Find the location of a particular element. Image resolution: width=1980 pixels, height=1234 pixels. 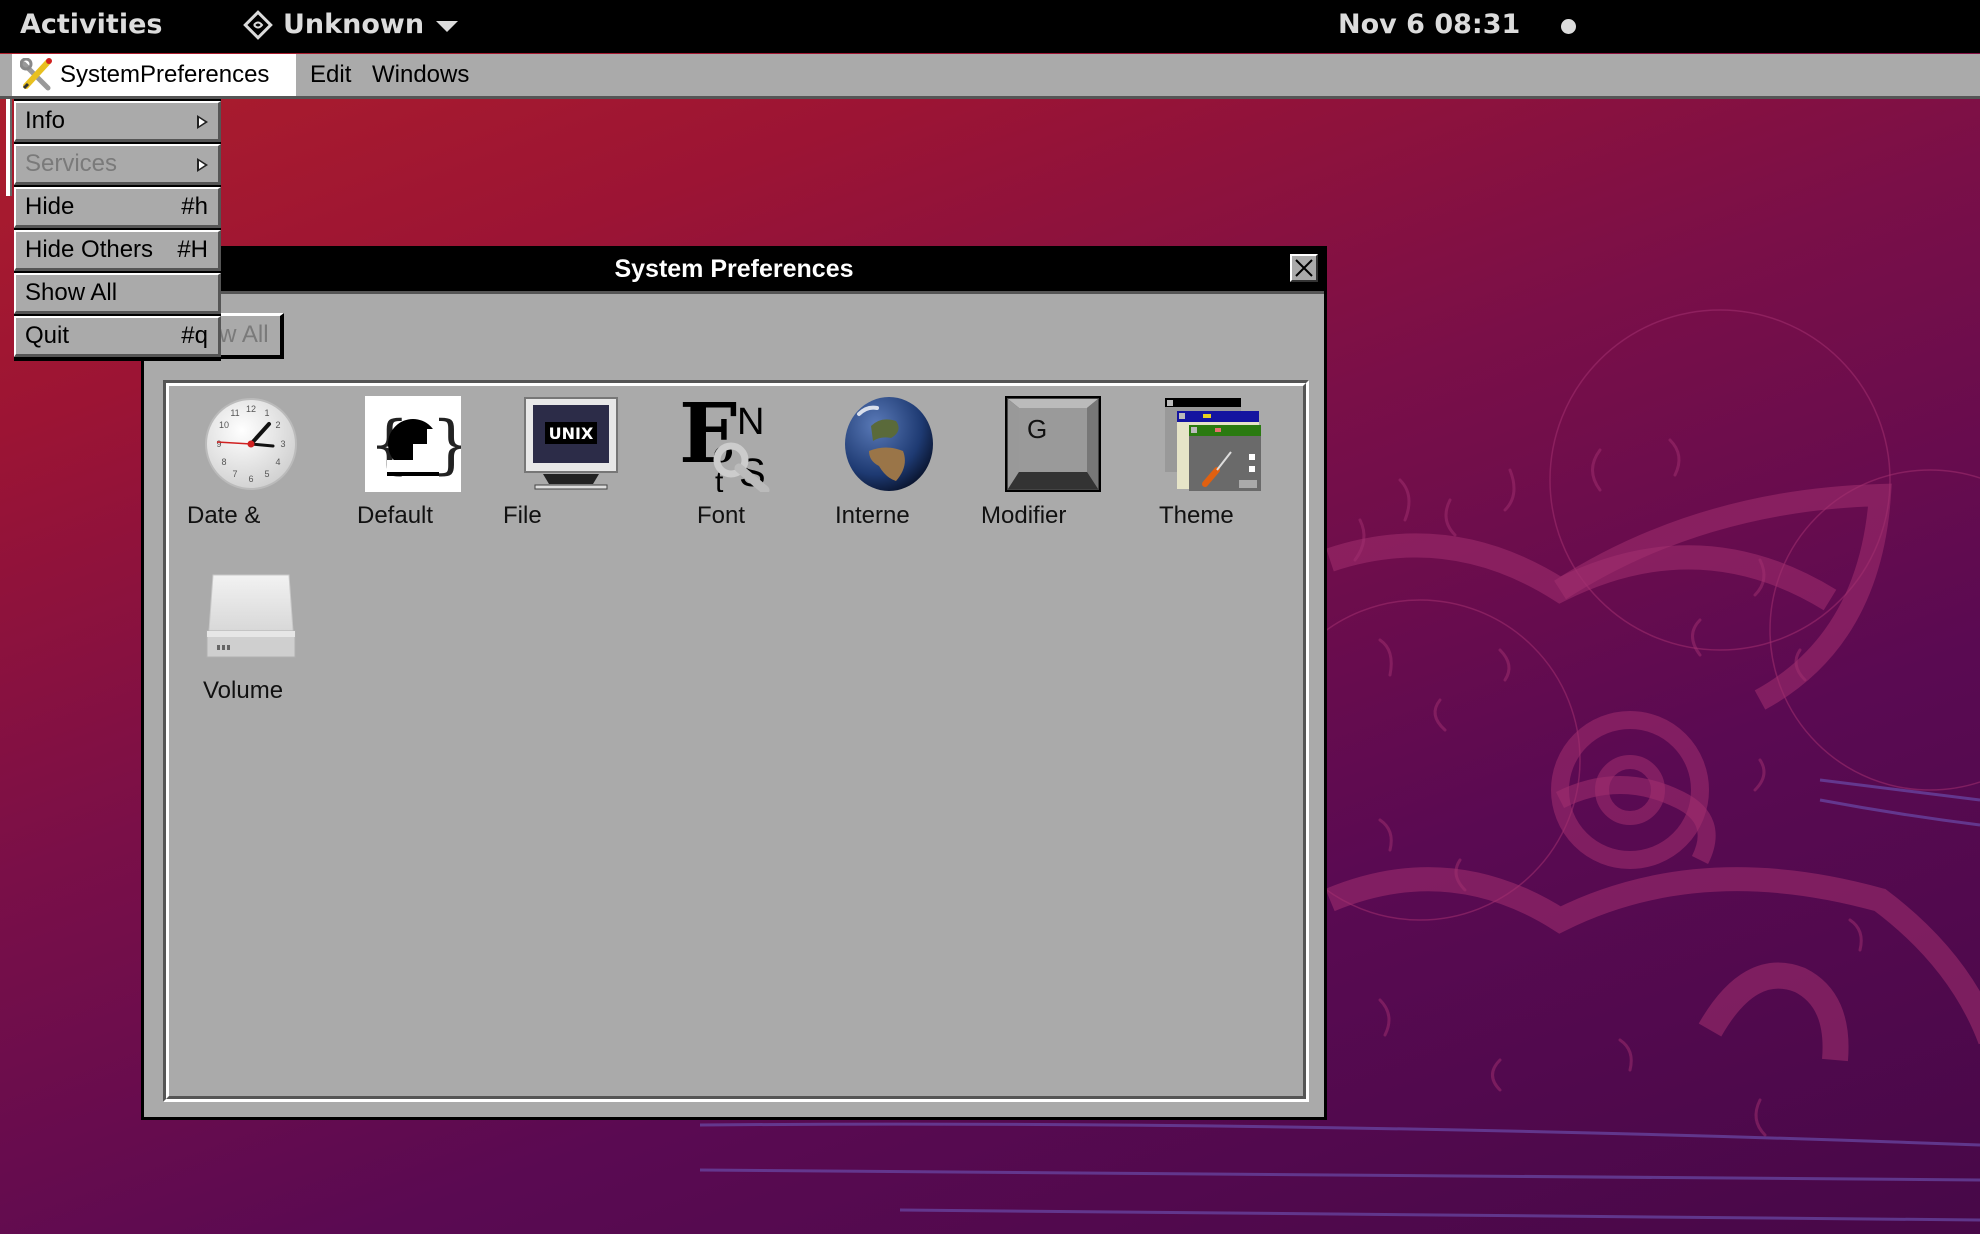

svg-text: 3 is located at coordinates (282, 444).